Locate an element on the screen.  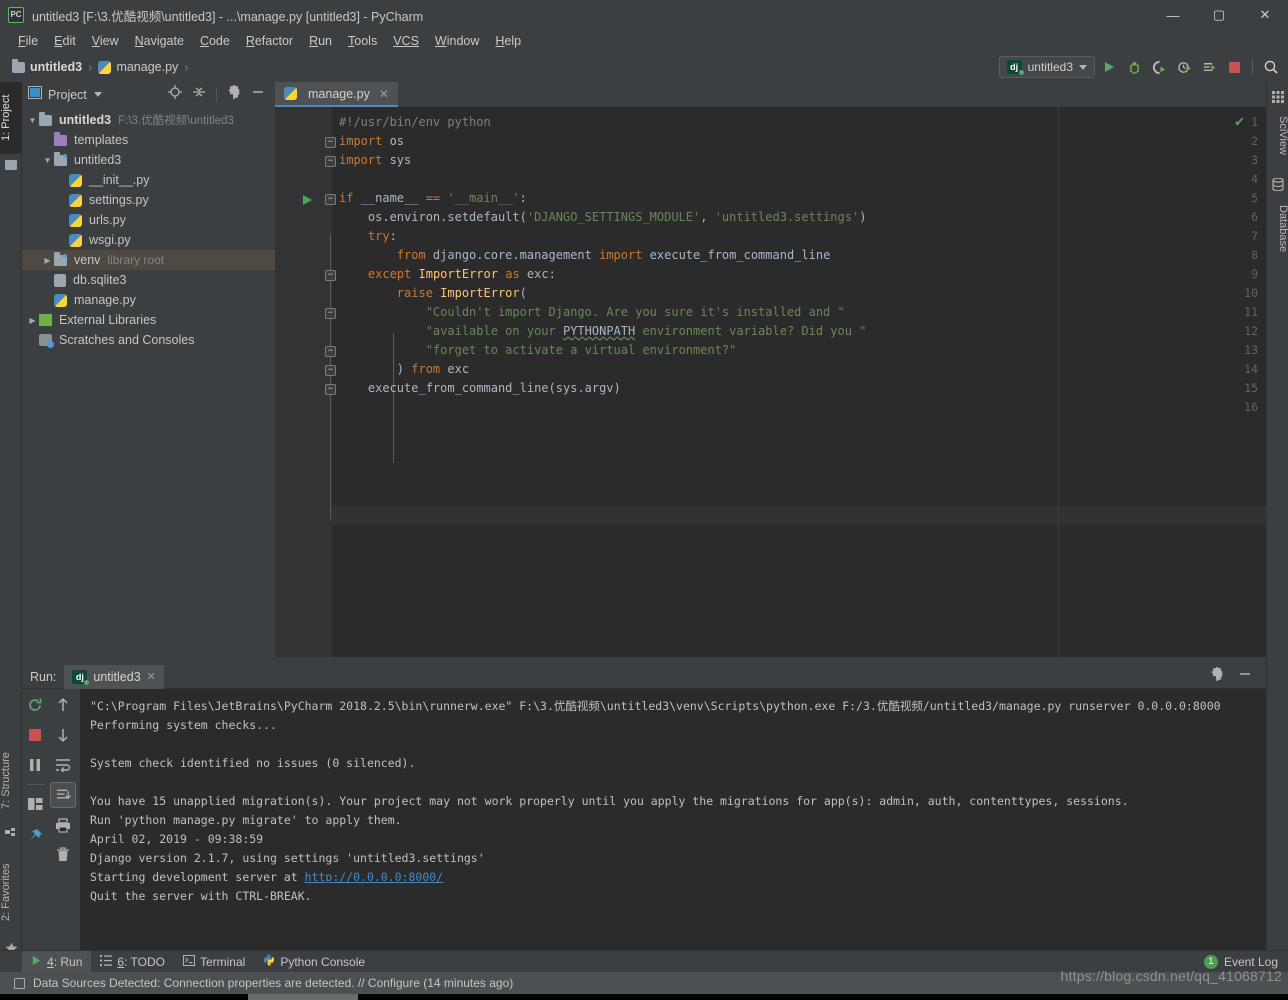
tree-item-untitled3: ▼ untitled3 F:\3.优酷视频\untitled3 is located at coordinates (148, 120).